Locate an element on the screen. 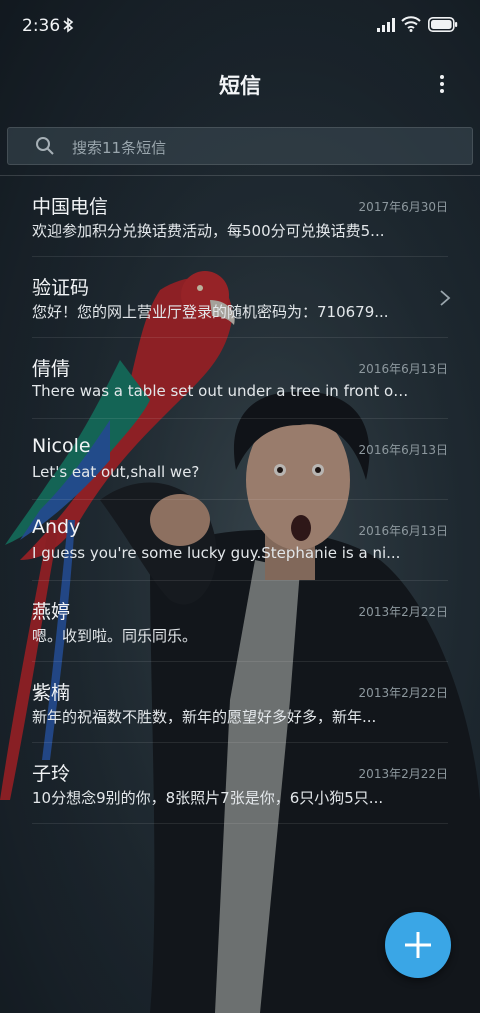  app-bar: 短信 is located at coordinates (240, 84).